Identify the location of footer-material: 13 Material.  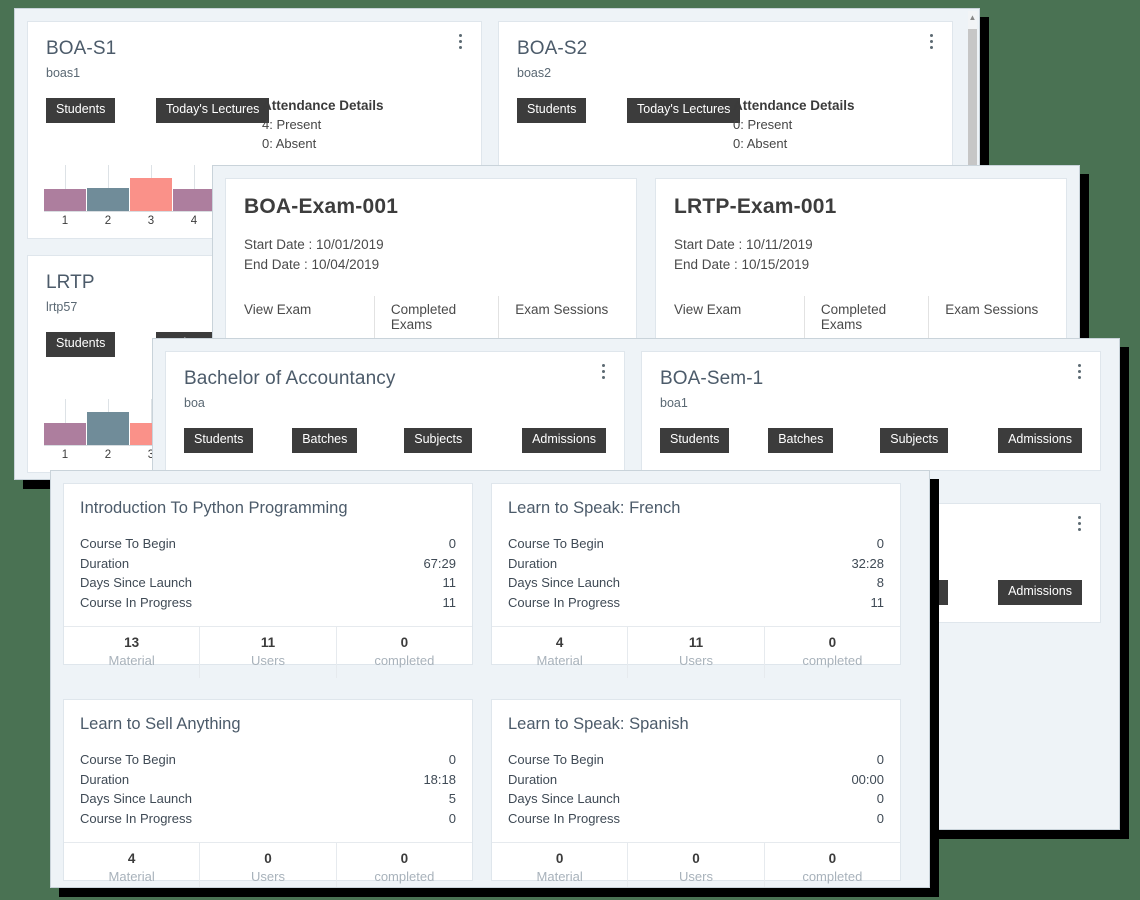
(132, 652).